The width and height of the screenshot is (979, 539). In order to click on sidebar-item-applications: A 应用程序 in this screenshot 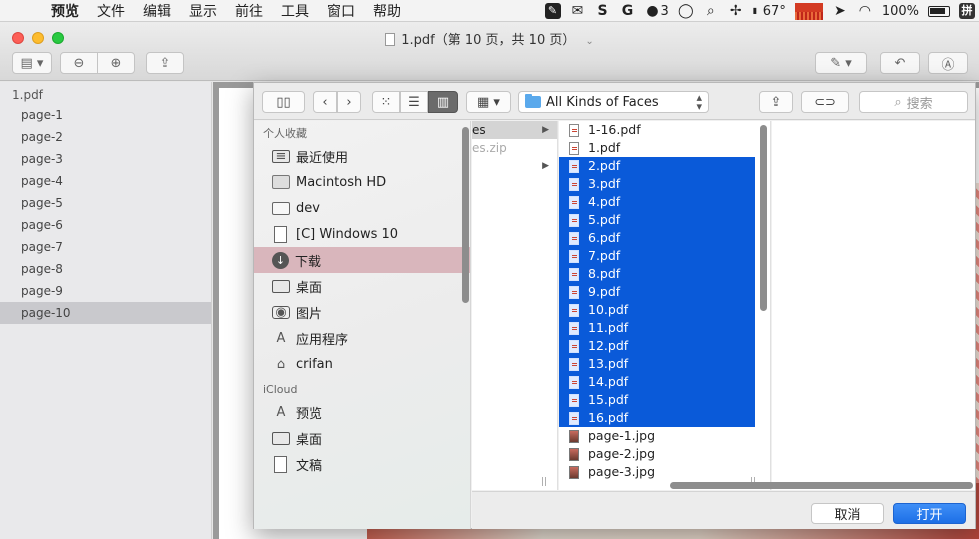, I will do `click(362, 338)`.